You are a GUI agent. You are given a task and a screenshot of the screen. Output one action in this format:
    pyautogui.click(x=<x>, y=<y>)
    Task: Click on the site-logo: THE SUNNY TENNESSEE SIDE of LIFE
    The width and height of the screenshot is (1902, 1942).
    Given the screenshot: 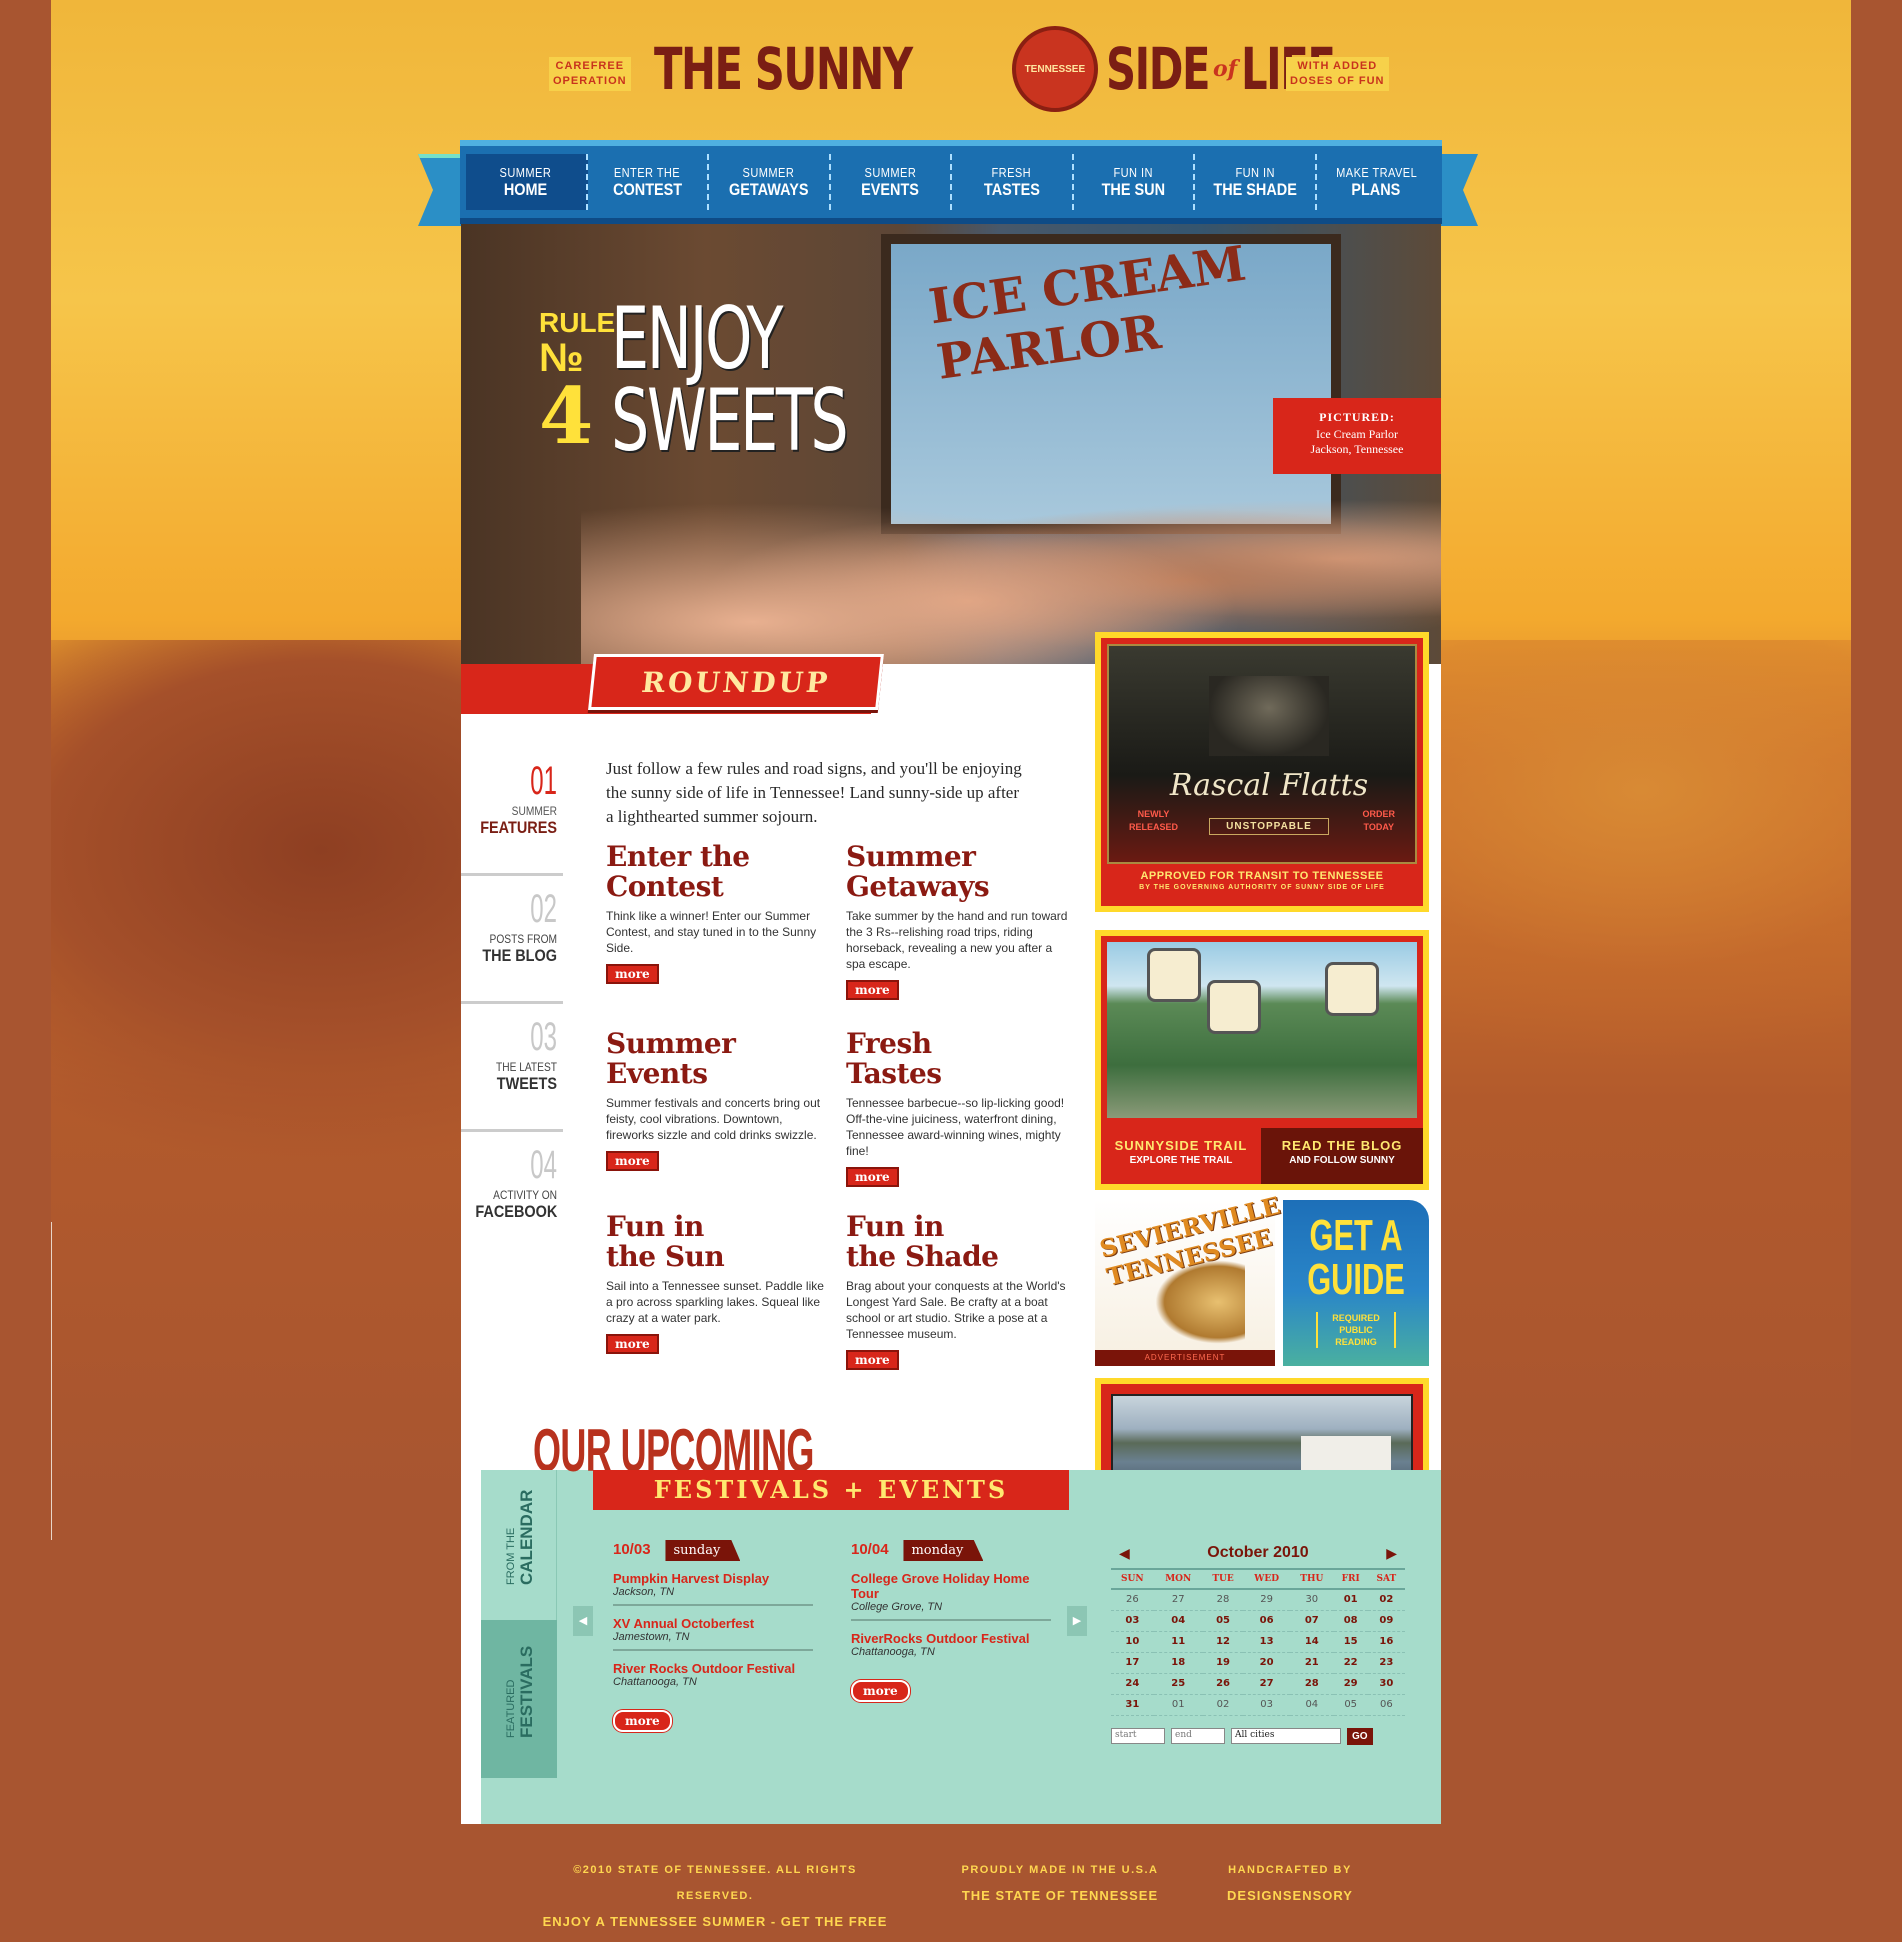 What is the action you would take?
    pyautogui.click(x=1012, y=69)
    